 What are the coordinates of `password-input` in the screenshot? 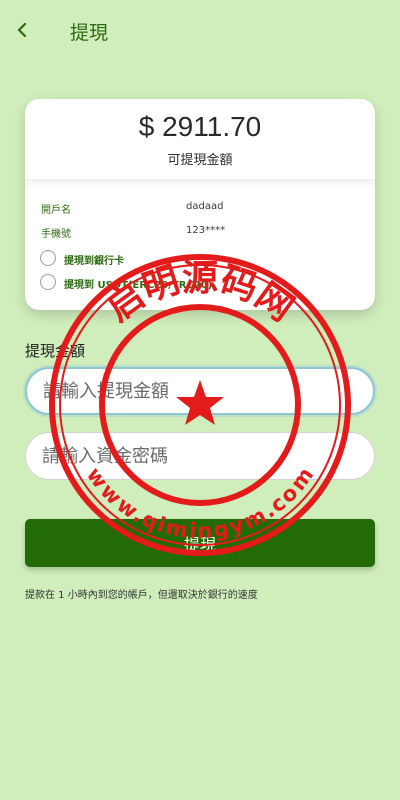 It's located at (200, 456).